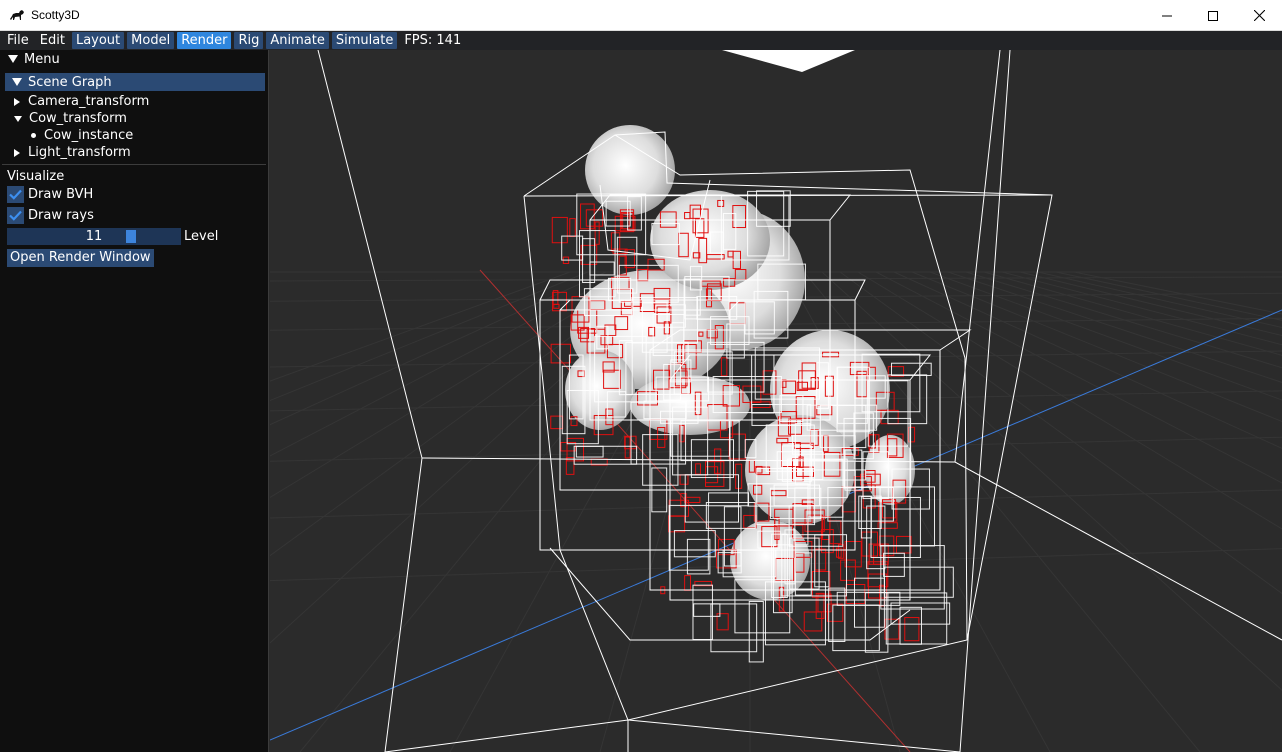 Image resolution: width=1282 pixels, height=752 pixels. Describe the element at coordinates (42, 59) in the screenshot. I see `menu-panel-title: Menu` at that location.